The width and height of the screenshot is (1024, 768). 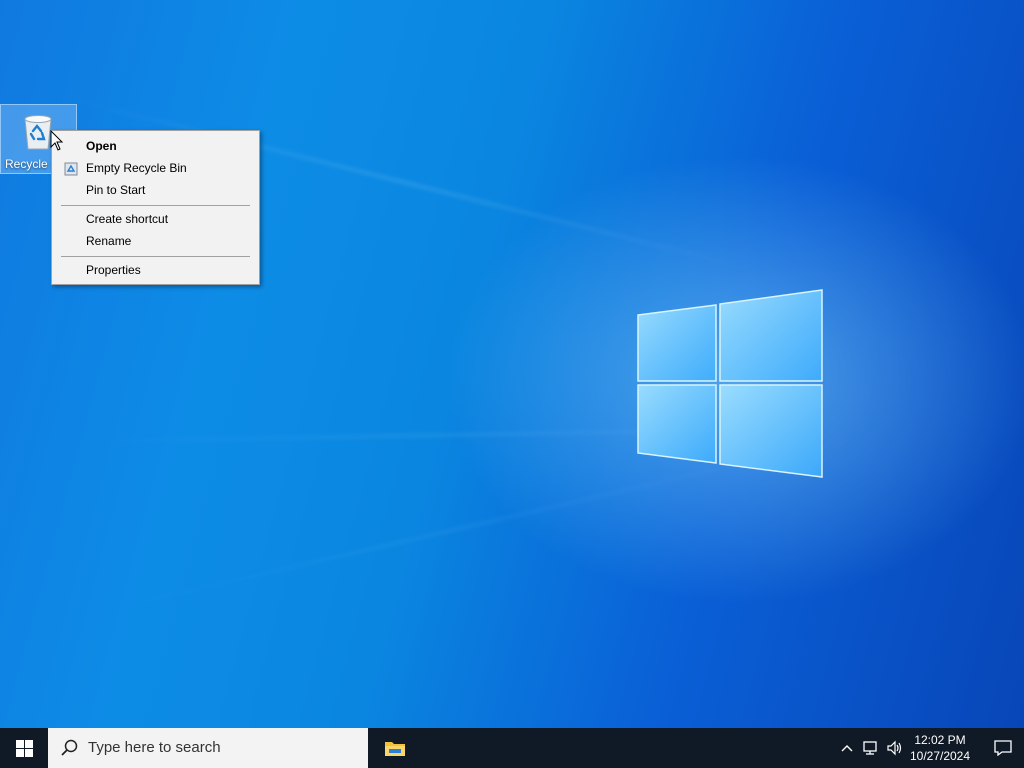 I want to click on start-button, so click(x=24, y=748).